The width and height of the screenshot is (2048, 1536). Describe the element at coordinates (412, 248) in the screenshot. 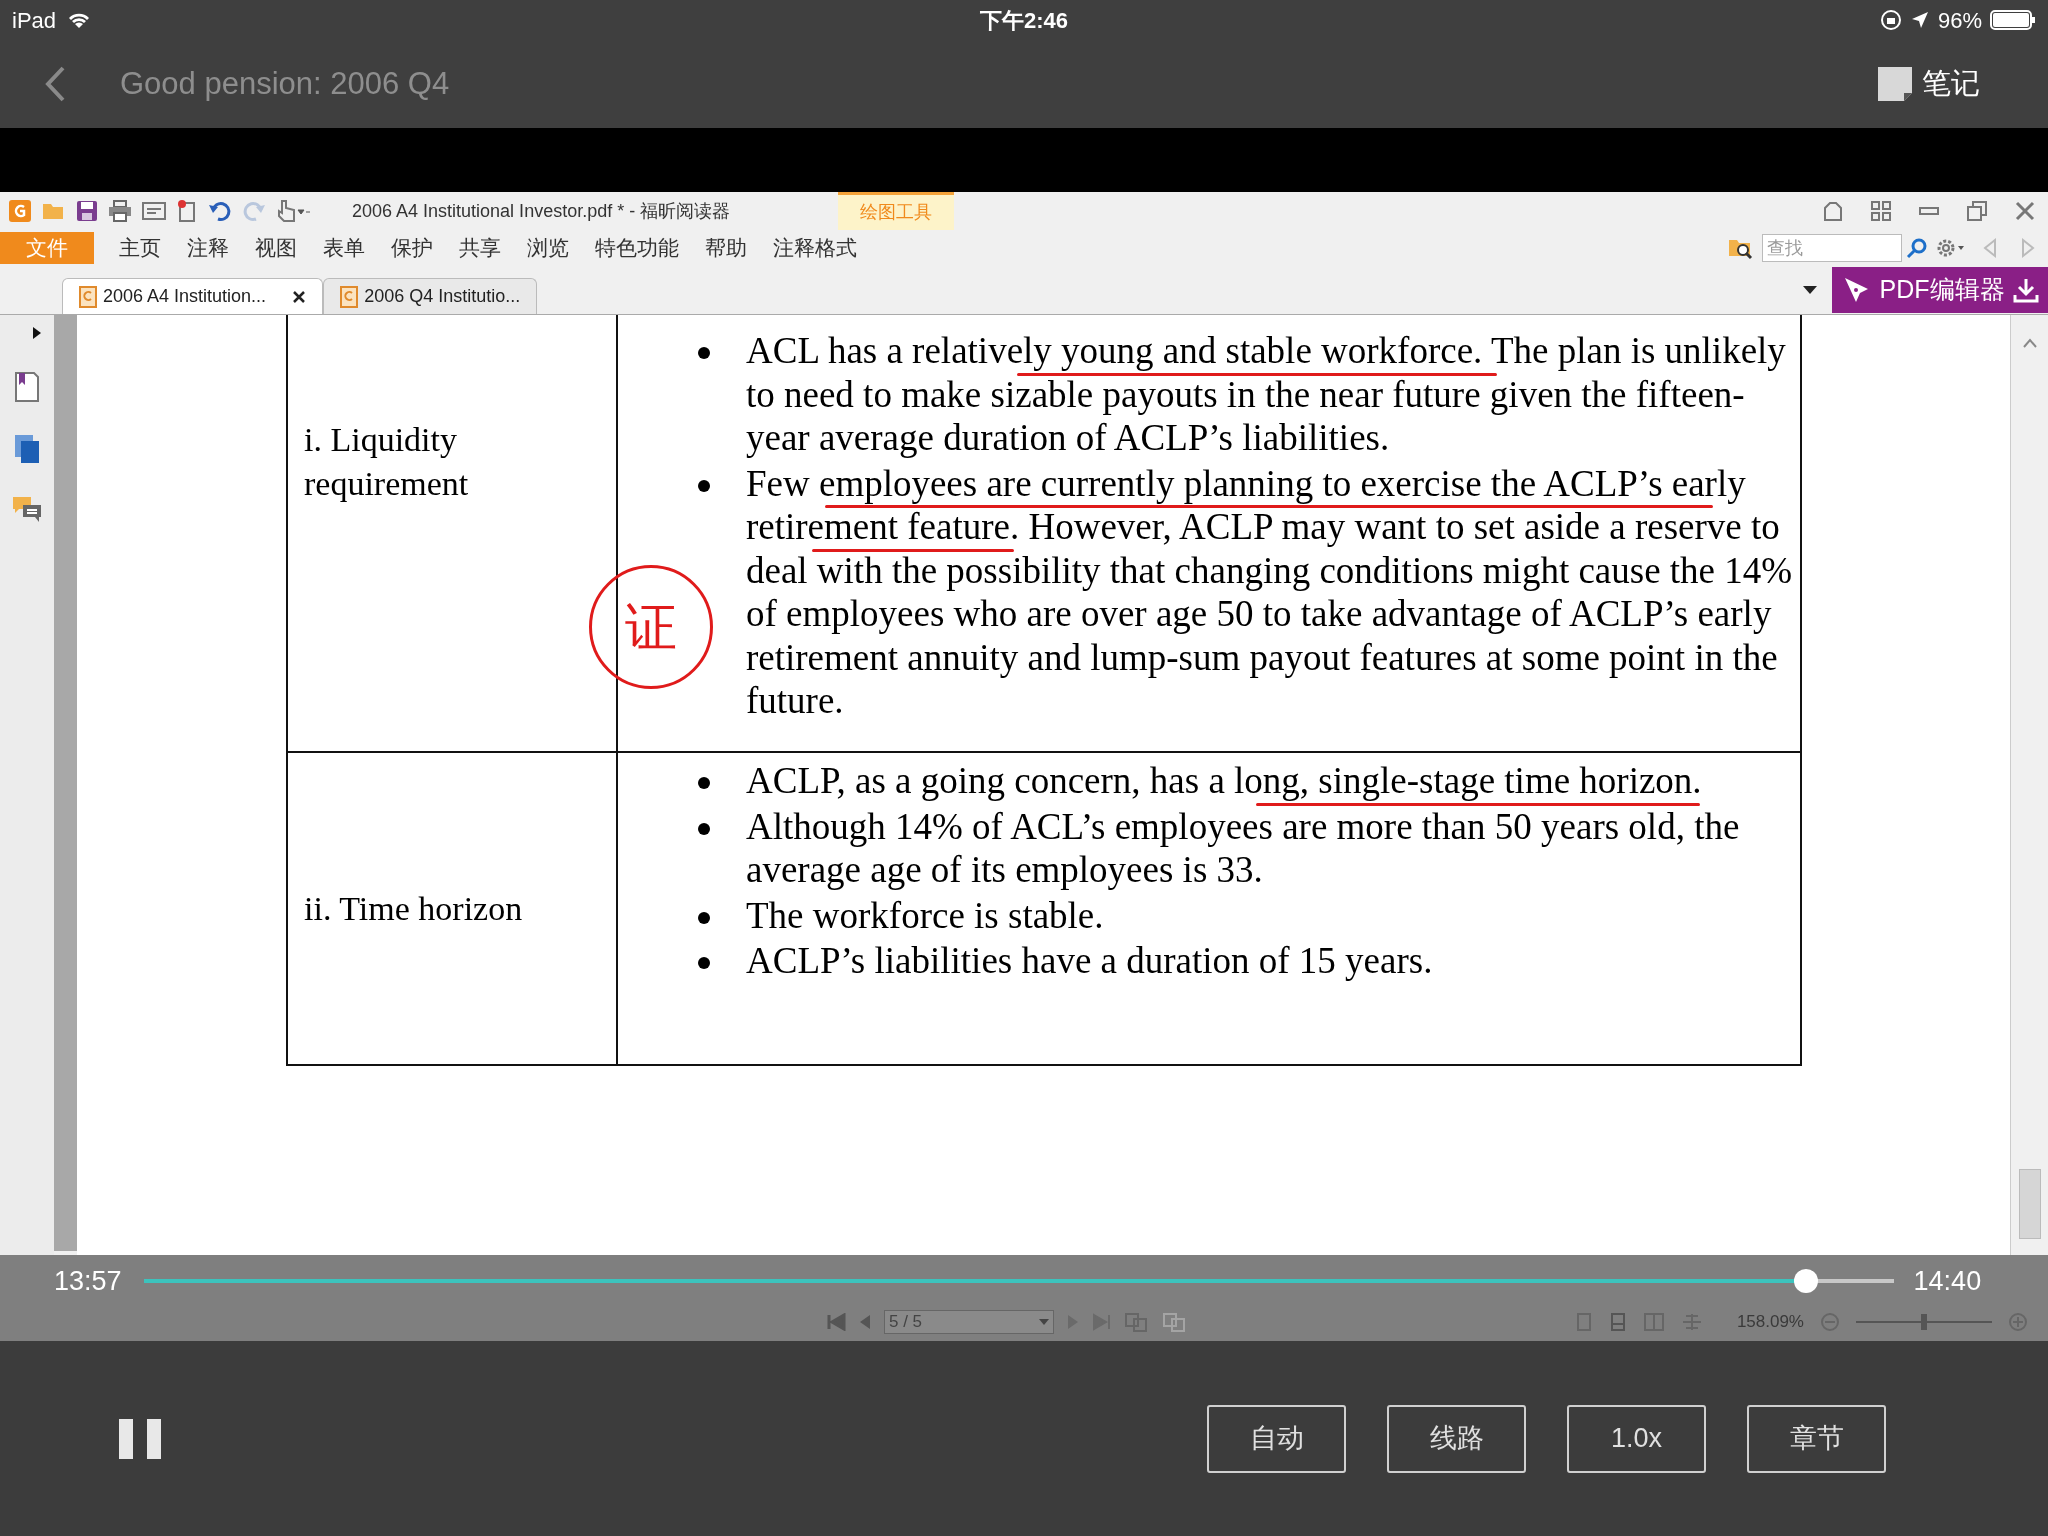

I see `menu-tab: 保护` at that location.